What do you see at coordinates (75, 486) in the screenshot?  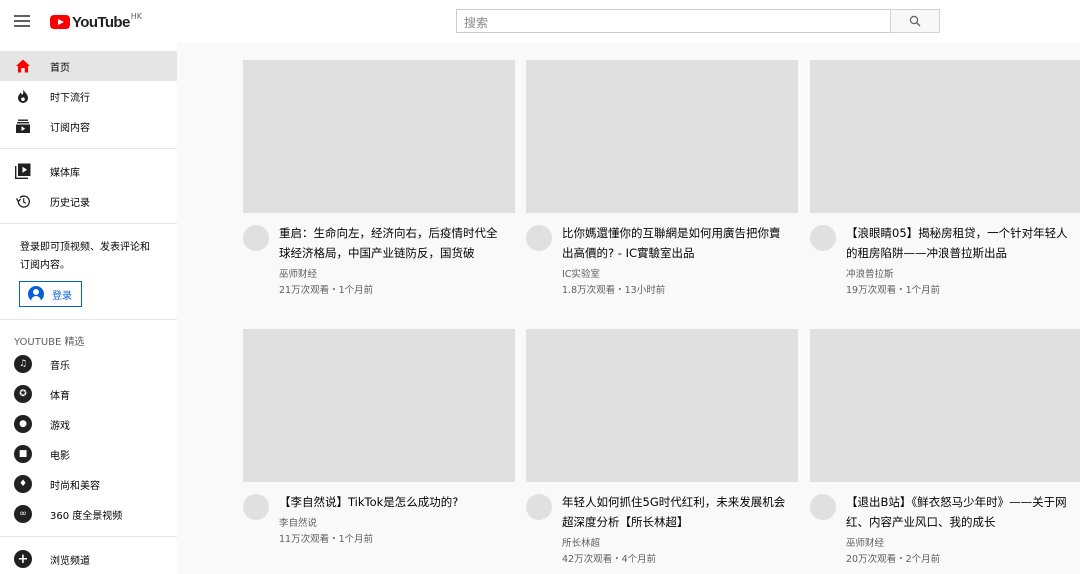 I see `sidebar-item-label: 时尚和美容` at bounding box center [75, 486].